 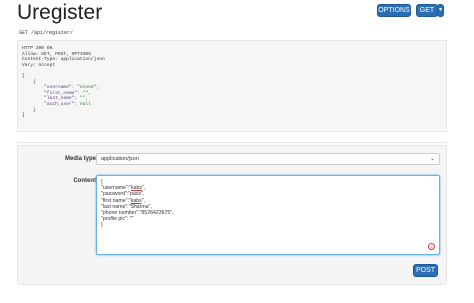 What do you see at coordinates (40, 60) in the screenshot?
I see `header-key: Content-Type:` at bounding box center [40, 60].